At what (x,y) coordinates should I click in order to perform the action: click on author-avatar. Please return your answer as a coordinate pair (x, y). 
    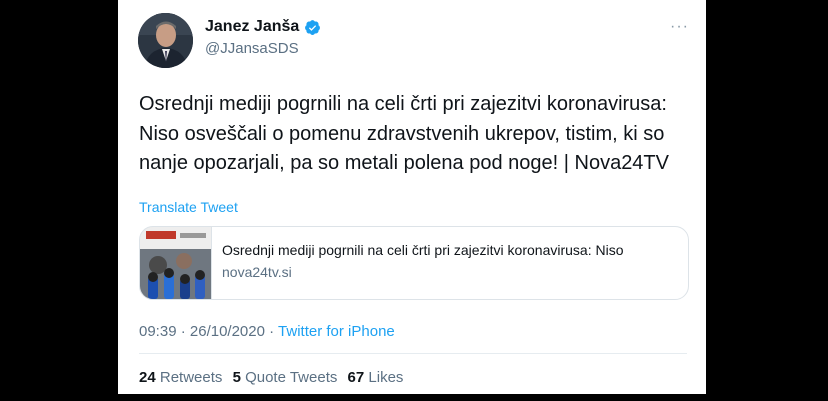
    Looking at the image, I should click on (165, 40).